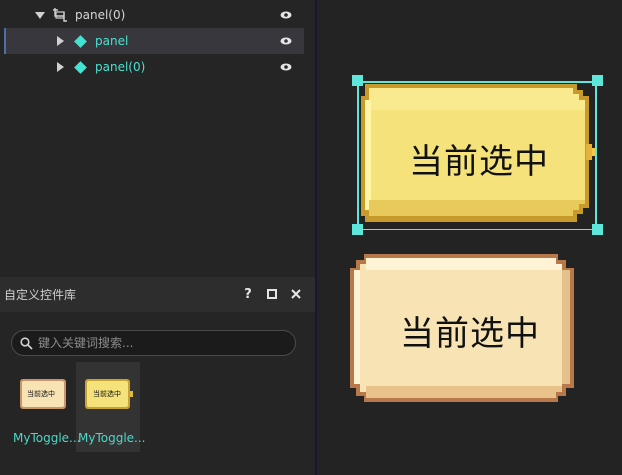 This screenshot has height=475, width=622. I want to click on toggle-selected-label: 当前选中, so click(479, 162).